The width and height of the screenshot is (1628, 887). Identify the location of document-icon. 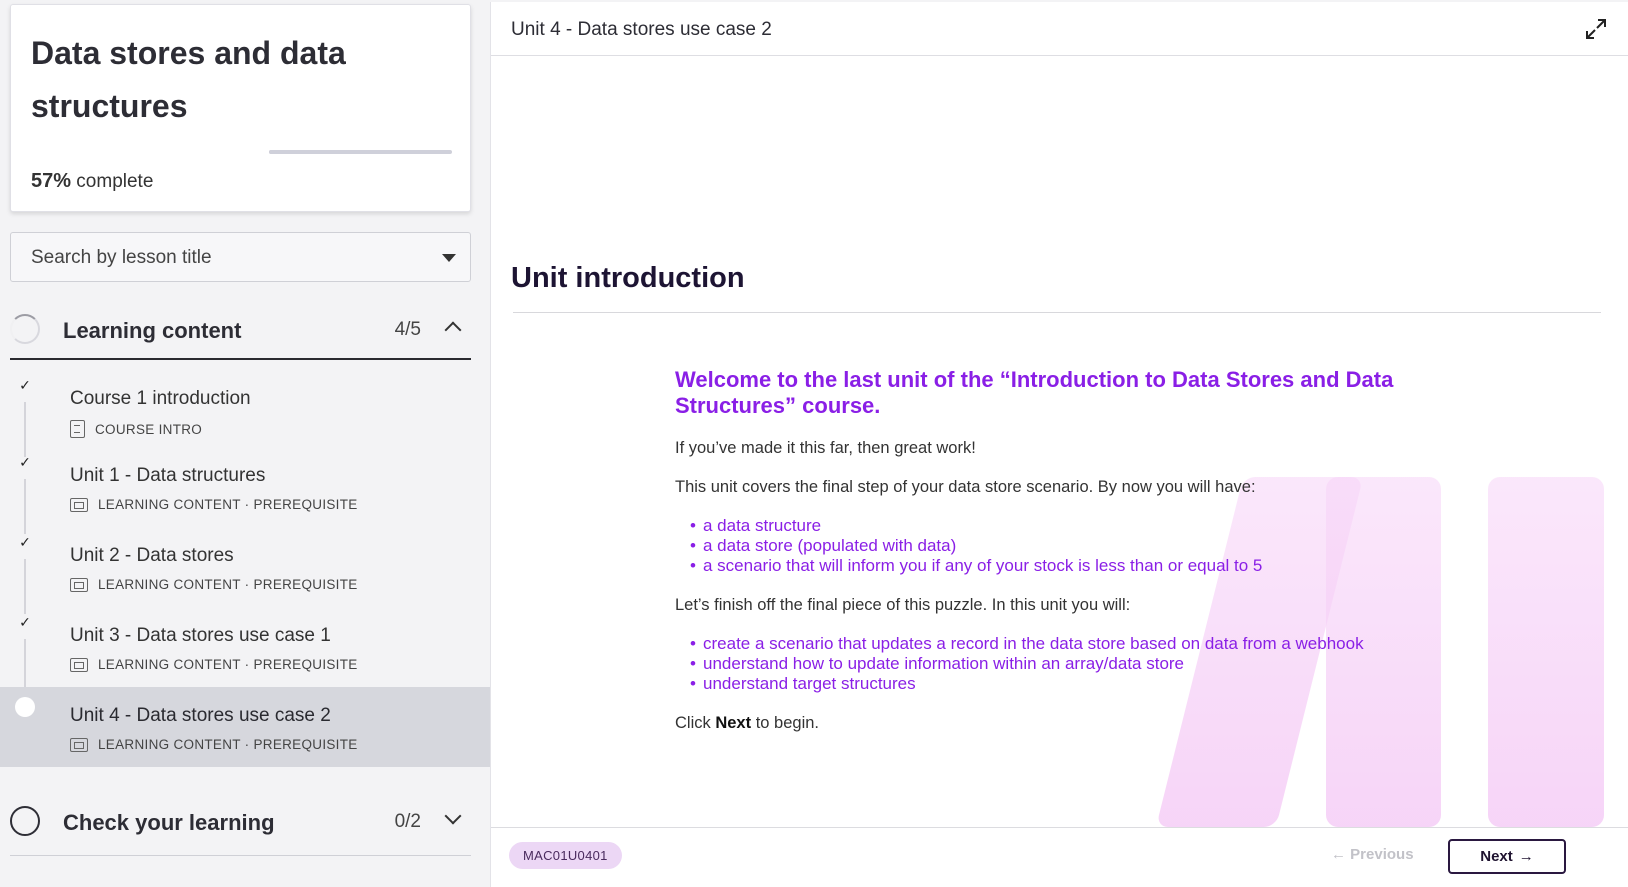
(77, 429).